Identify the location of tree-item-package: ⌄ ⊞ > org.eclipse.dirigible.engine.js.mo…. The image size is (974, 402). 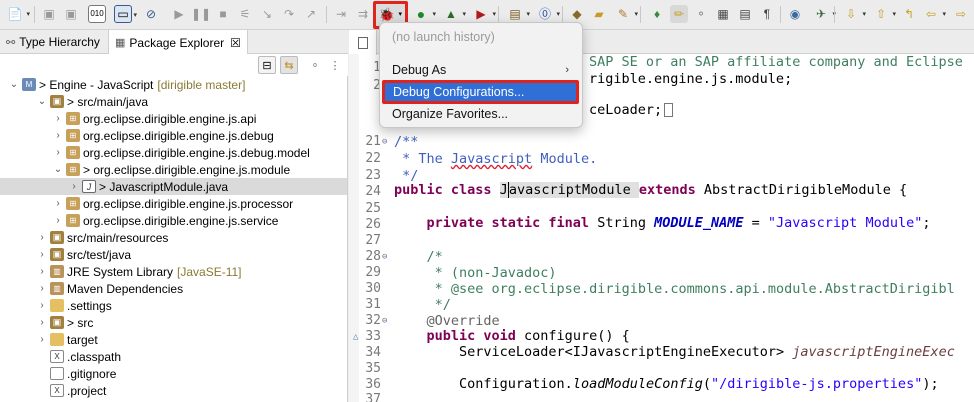
(173, 169).